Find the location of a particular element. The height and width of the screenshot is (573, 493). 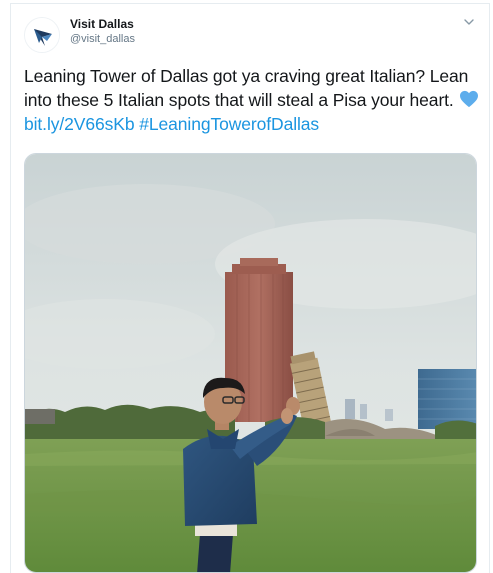

hashtag-link: #LeaningTowerofDallas is located at coordinates (229, 124).